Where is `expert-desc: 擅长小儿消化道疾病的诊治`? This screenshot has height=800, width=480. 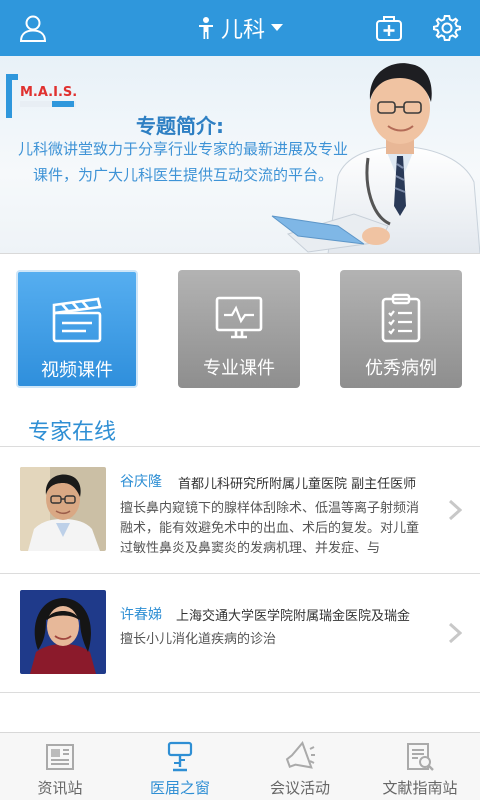
expert-desc: 擅长小儿消化道疾病的诊治 is located at coordinates (198, 639).